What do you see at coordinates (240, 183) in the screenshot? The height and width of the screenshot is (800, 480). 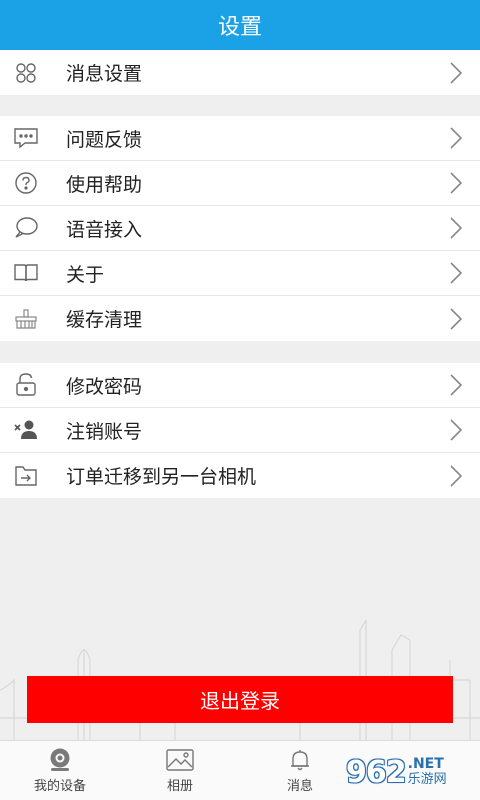 I see `menu-item-help: 使用帮助` at bounding box center [240, 183].